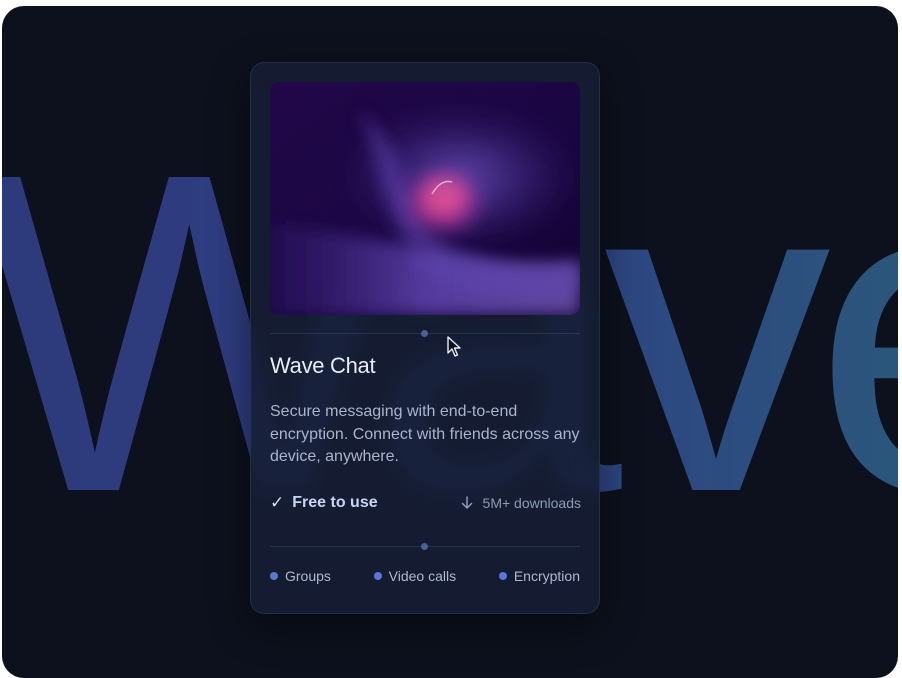 This screenshot has height=678, width=902. I want to click on app-title: Wave Chat, so click(323, 365).